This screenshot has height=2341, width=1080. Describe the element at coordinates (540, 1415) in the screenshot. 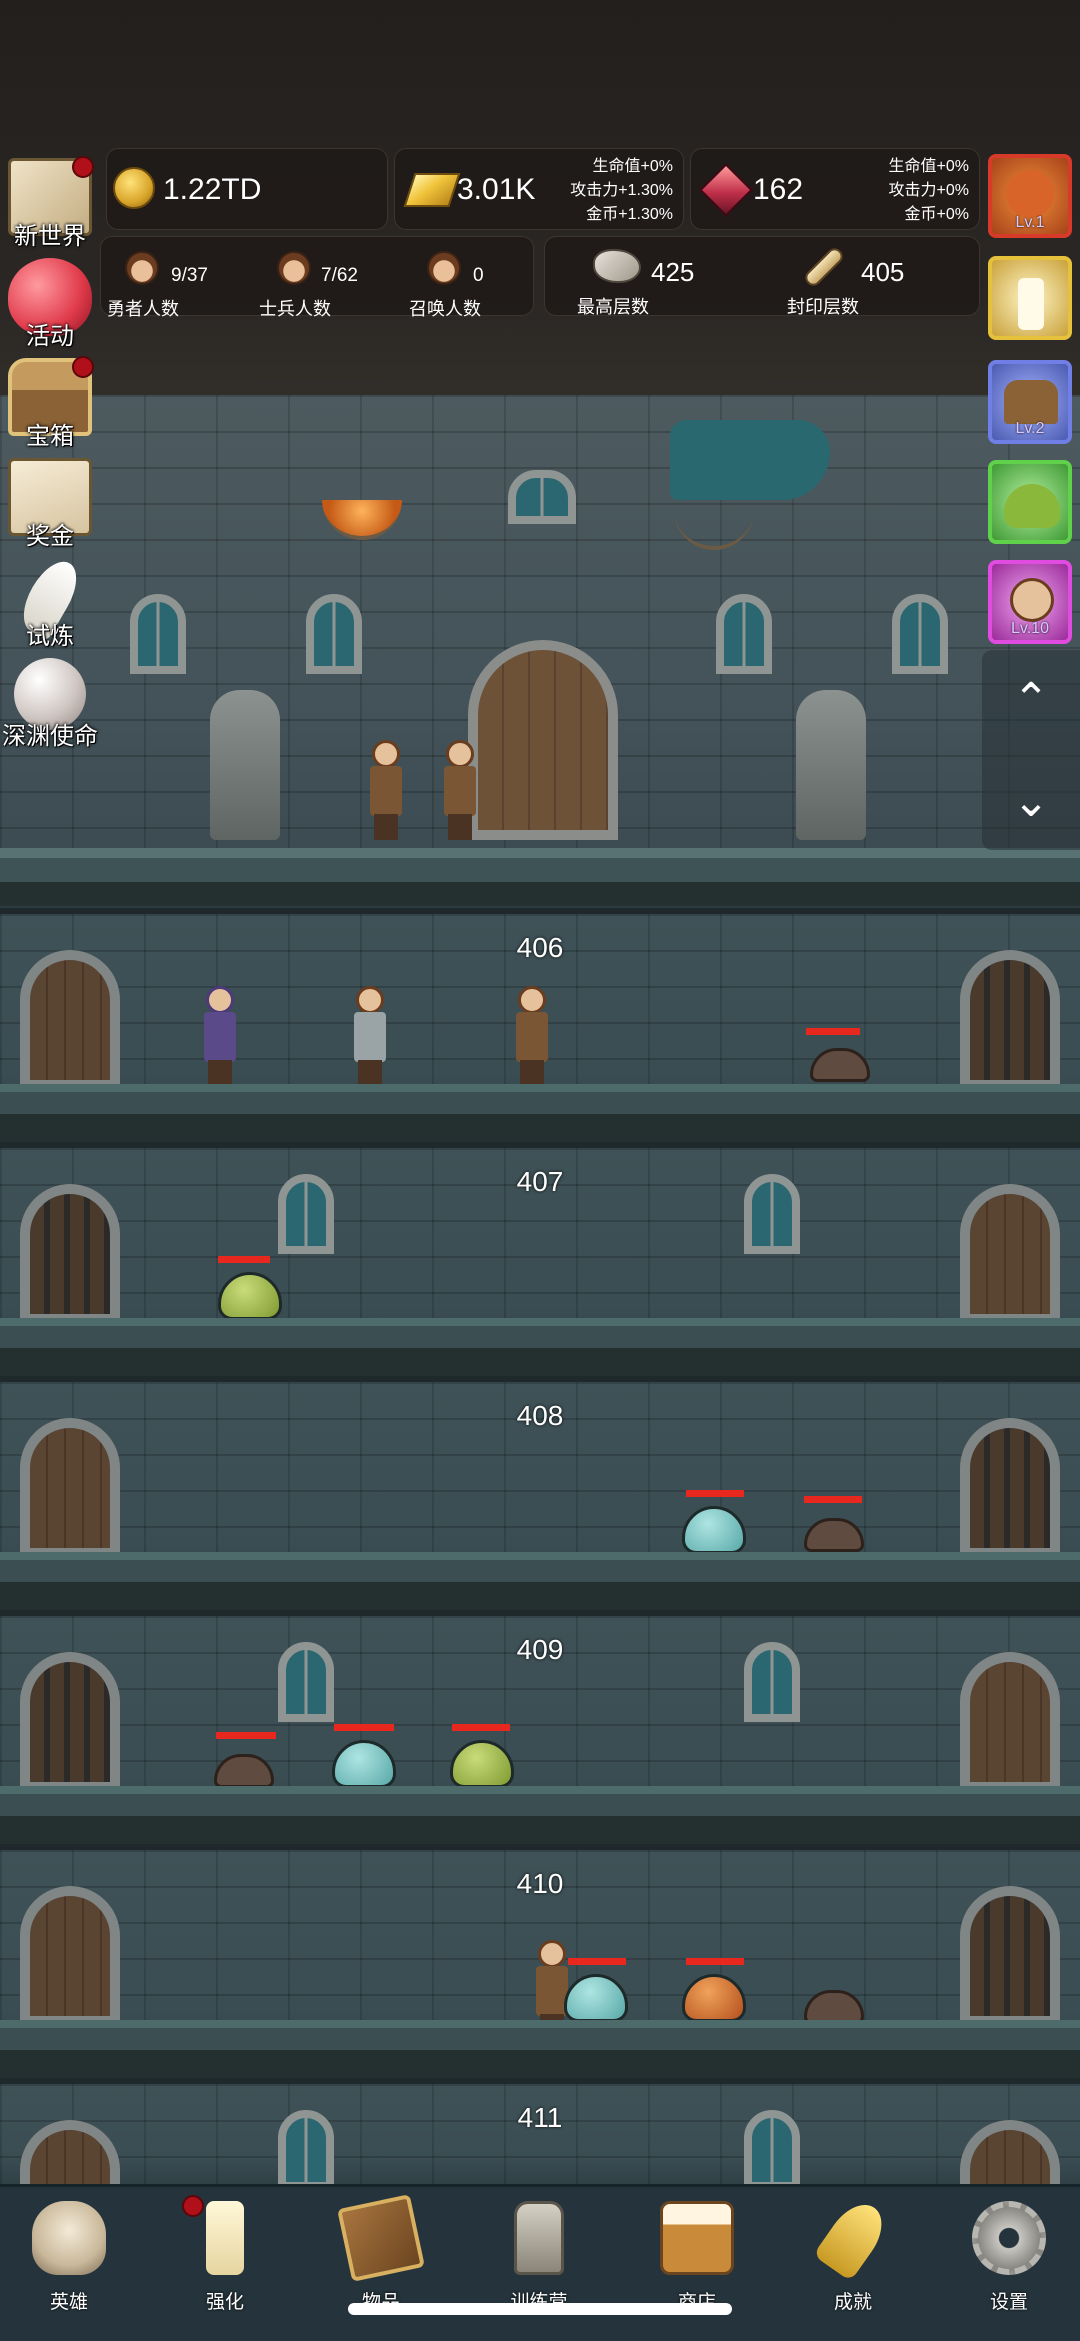

I see `floor-number: 408` at that location.